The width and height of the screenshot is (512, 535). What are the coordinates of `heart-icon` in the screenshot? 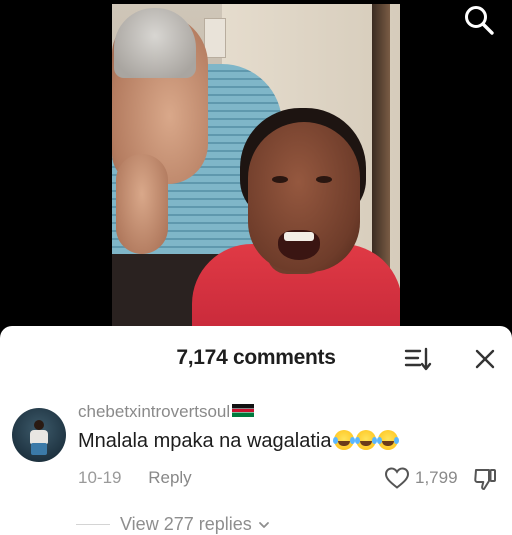 It's located at (397, 478).